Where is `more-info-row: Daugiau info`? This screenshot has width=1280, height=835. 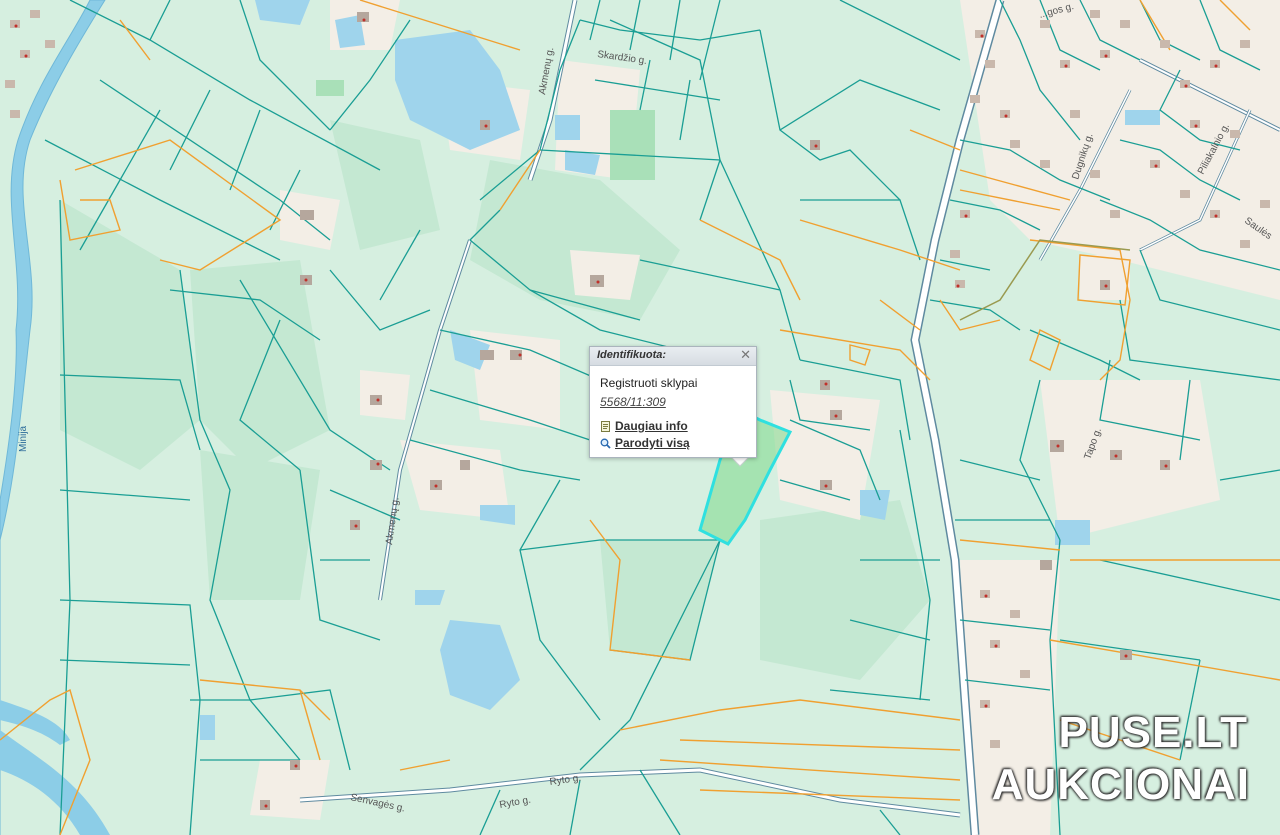 more-info-row: Daugiau info is located at coordinates (644, 426).